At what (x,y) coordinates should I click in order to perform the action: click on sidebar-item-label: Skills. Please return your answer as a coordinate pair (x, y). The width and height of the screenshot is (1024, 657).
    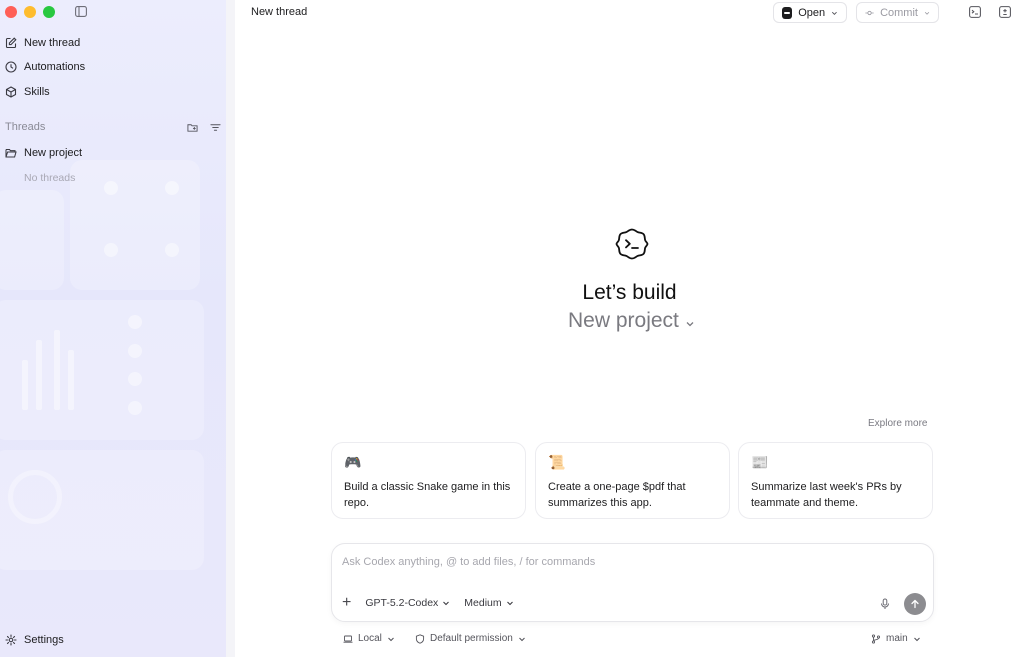
    Looking at the image, I should click on (37, 92).